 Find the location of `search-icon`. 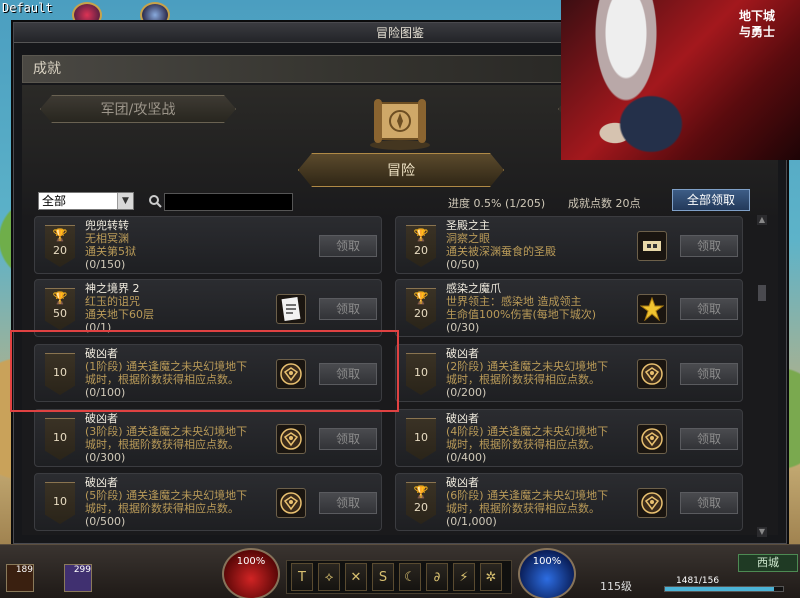

search-icon is located at coordinates (155, 200).